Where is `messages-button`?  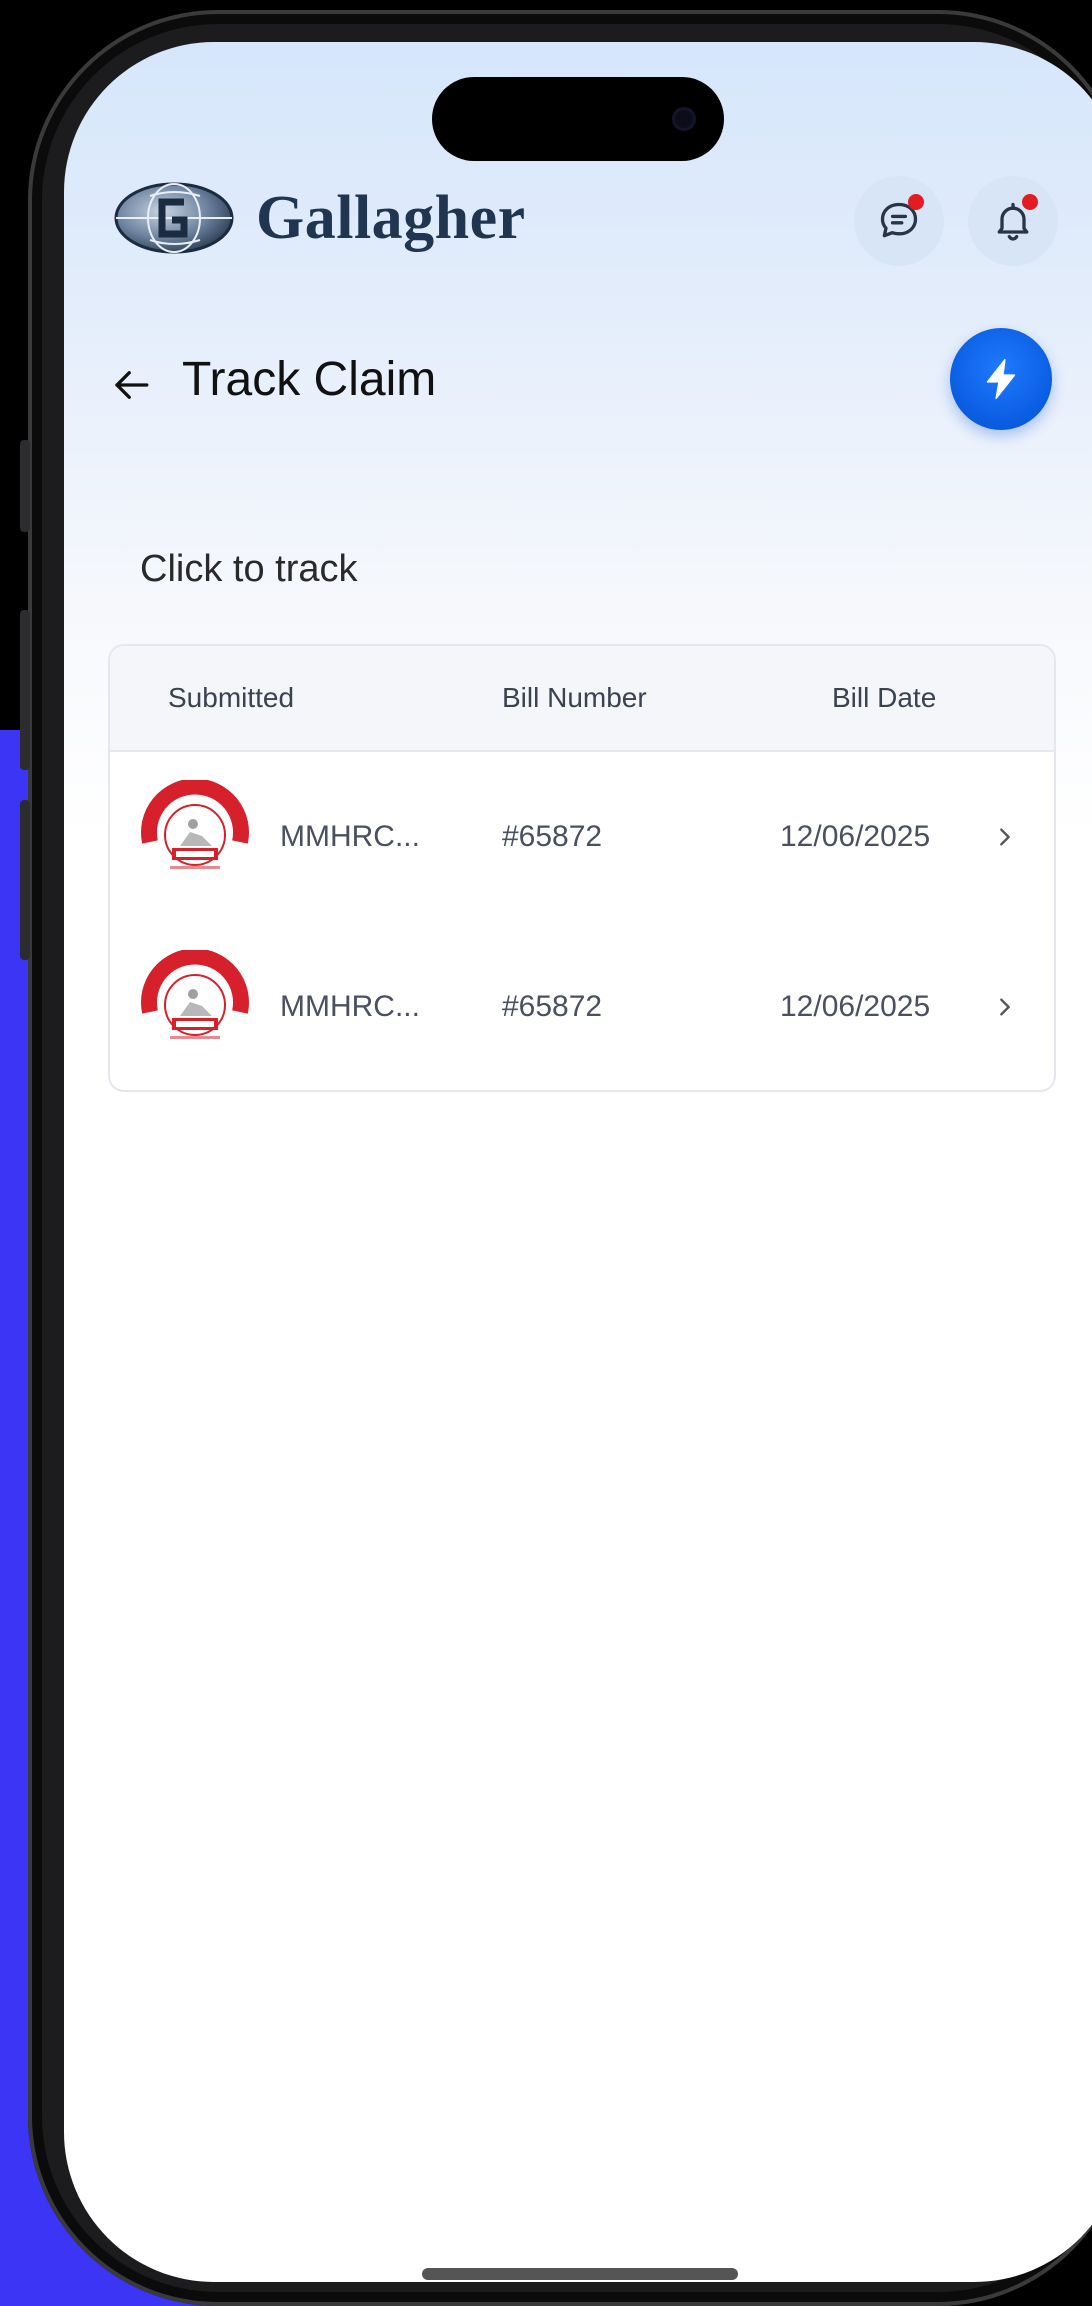
messages-button is located at coordinates (899, 221).